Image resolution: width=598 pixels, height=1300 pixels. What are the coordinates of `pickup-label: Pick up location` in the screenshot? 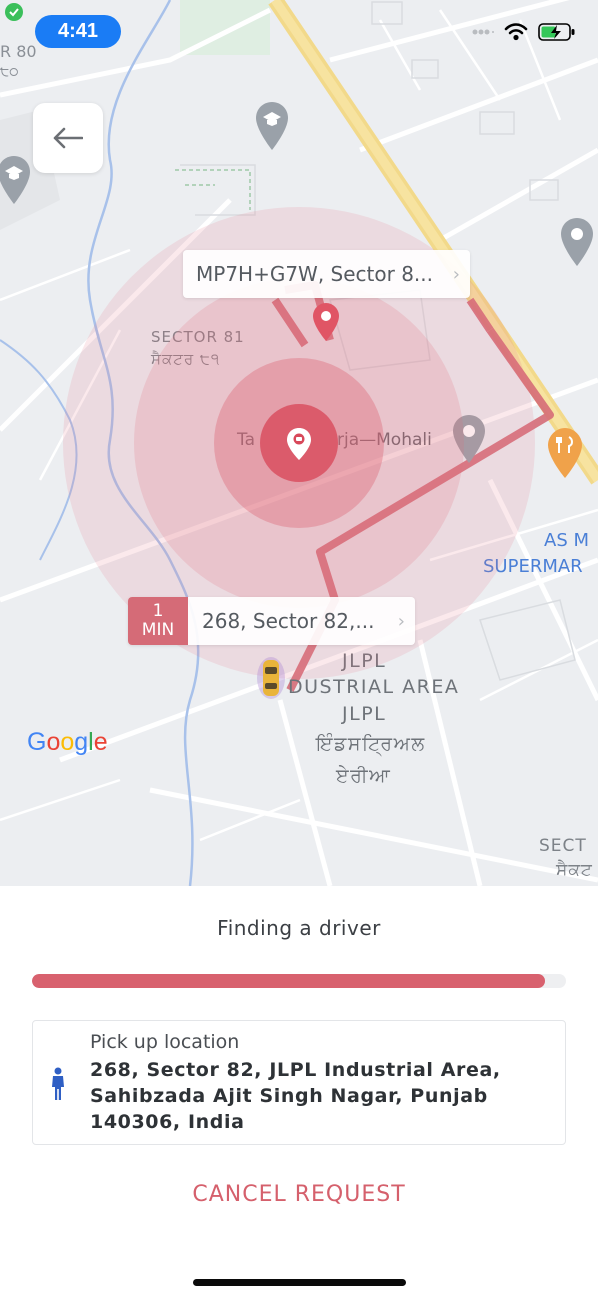 It's located at (165, 1042).